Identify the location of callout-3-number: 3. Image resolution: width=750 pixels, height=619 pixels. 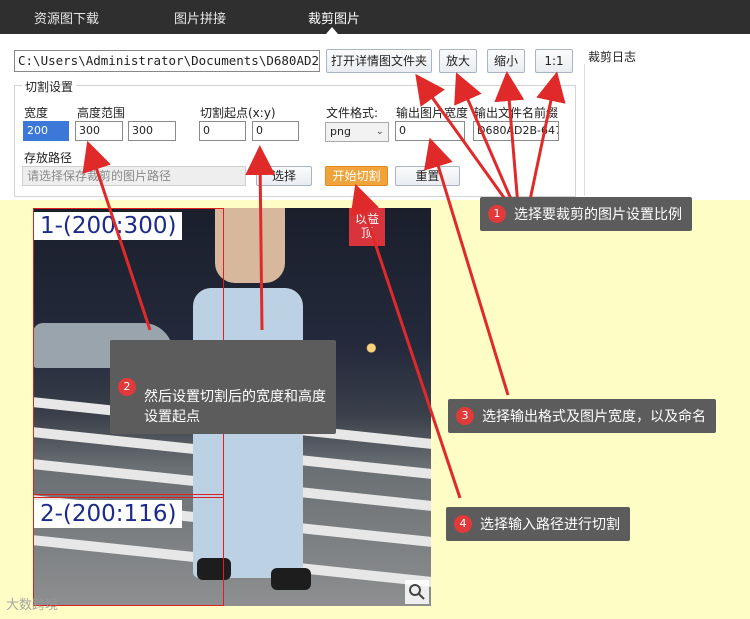
(465, 416).